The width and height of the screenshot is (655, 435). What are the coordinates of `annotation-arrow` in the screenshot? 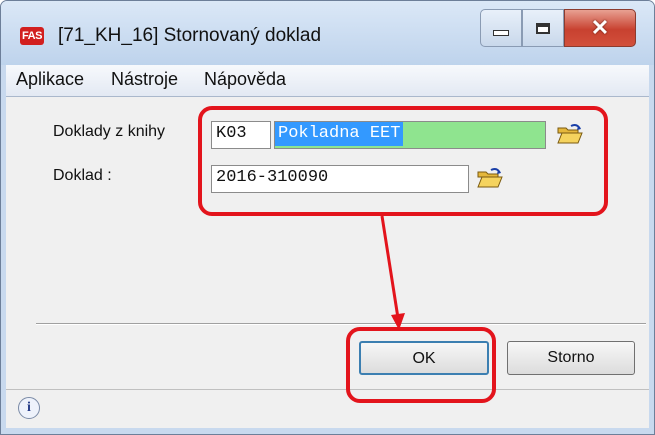 It's located at (392, 272).